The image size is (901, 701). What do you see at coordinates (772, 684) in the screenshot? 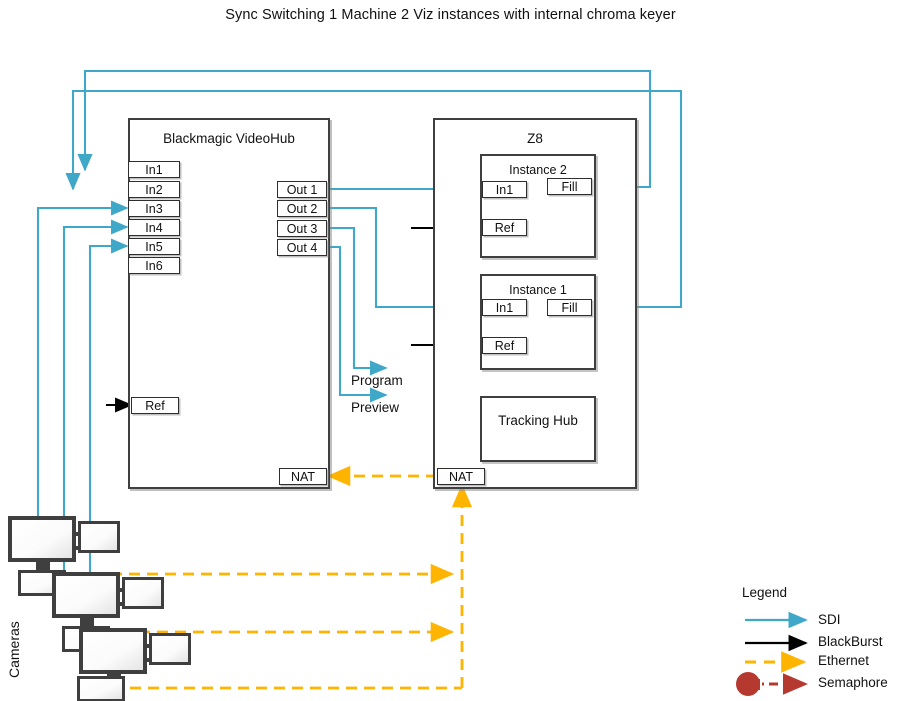
I see `legend-symbol-semaphore` at bounding box center [772, 684].